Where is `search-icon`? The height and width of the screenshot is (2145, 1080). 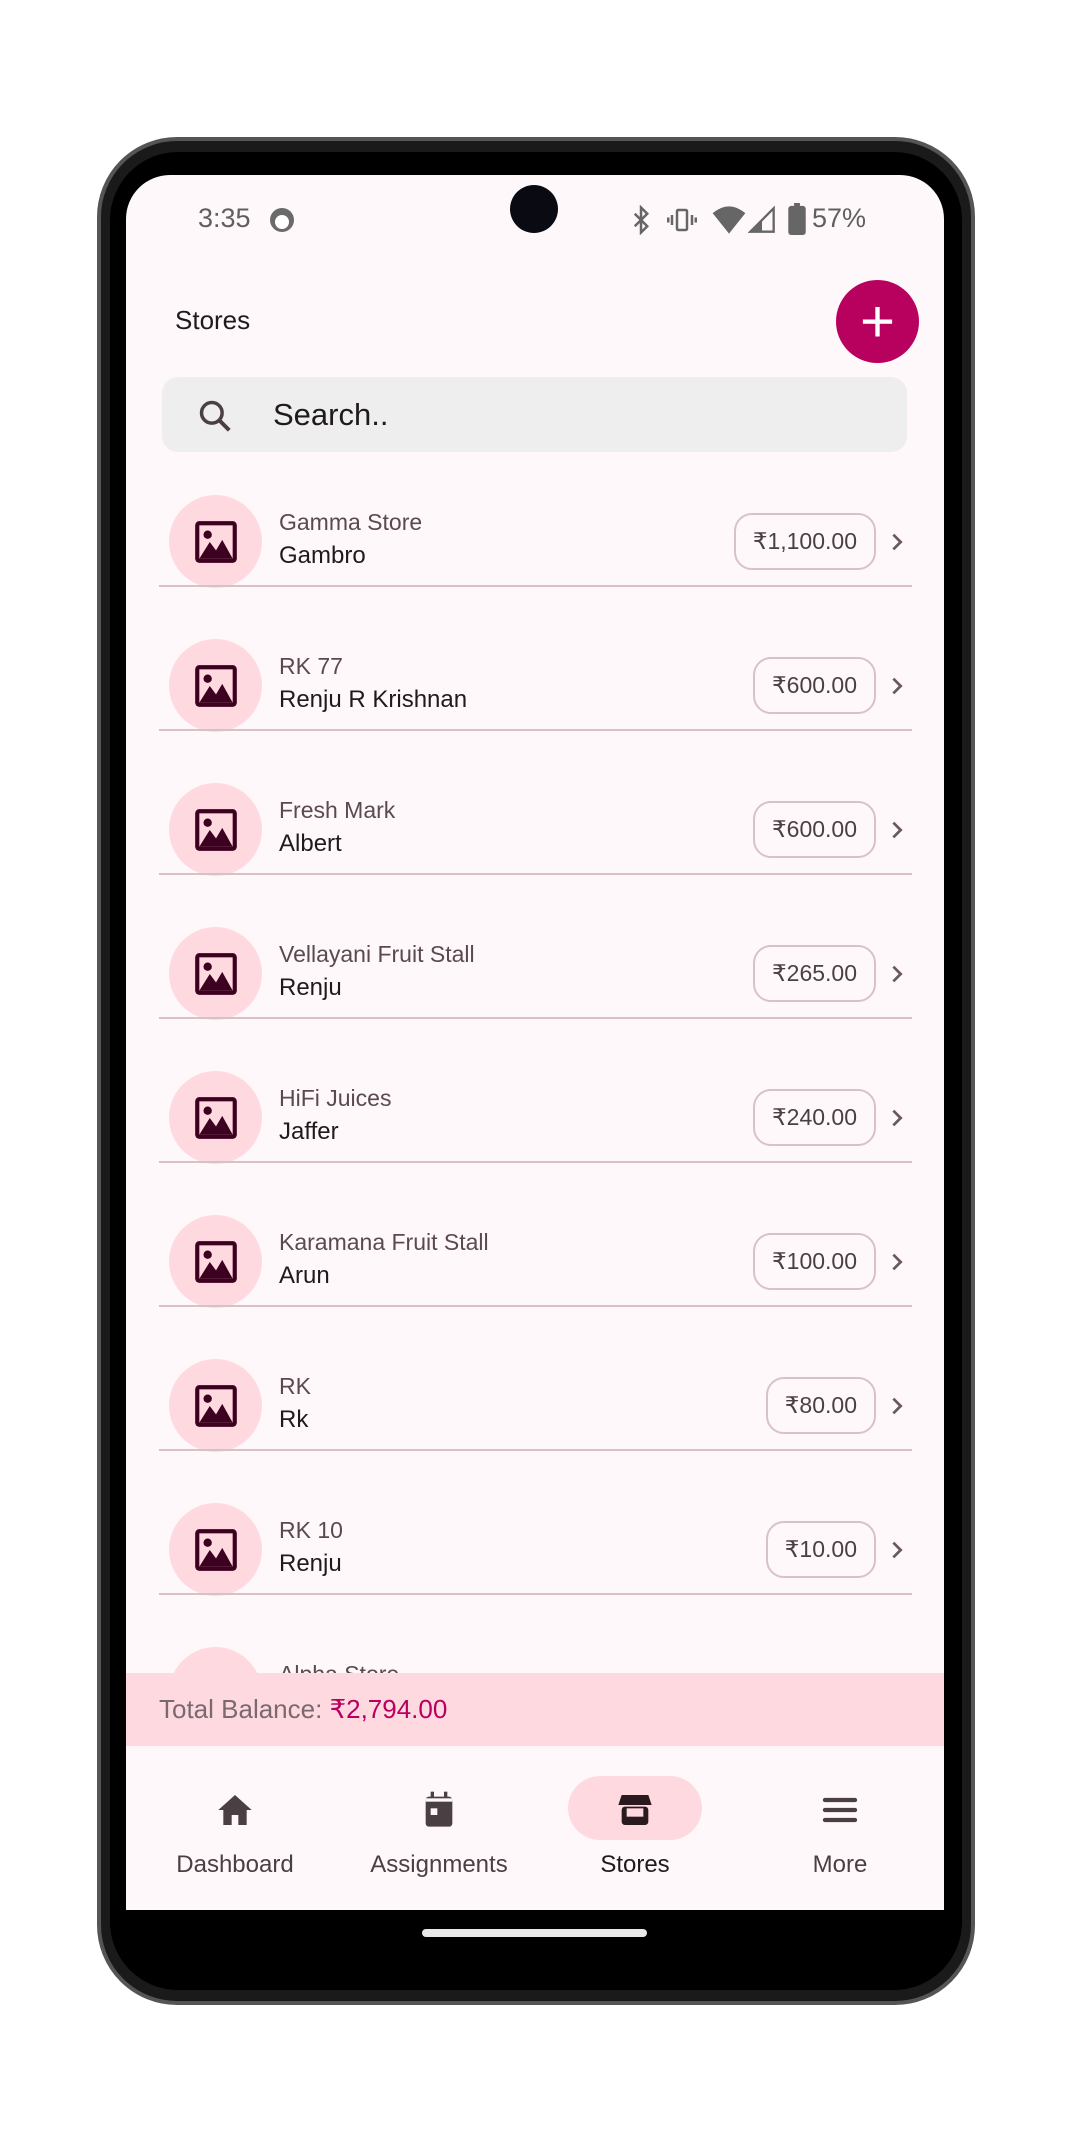 search-icon is located at coordinates (215, 416).